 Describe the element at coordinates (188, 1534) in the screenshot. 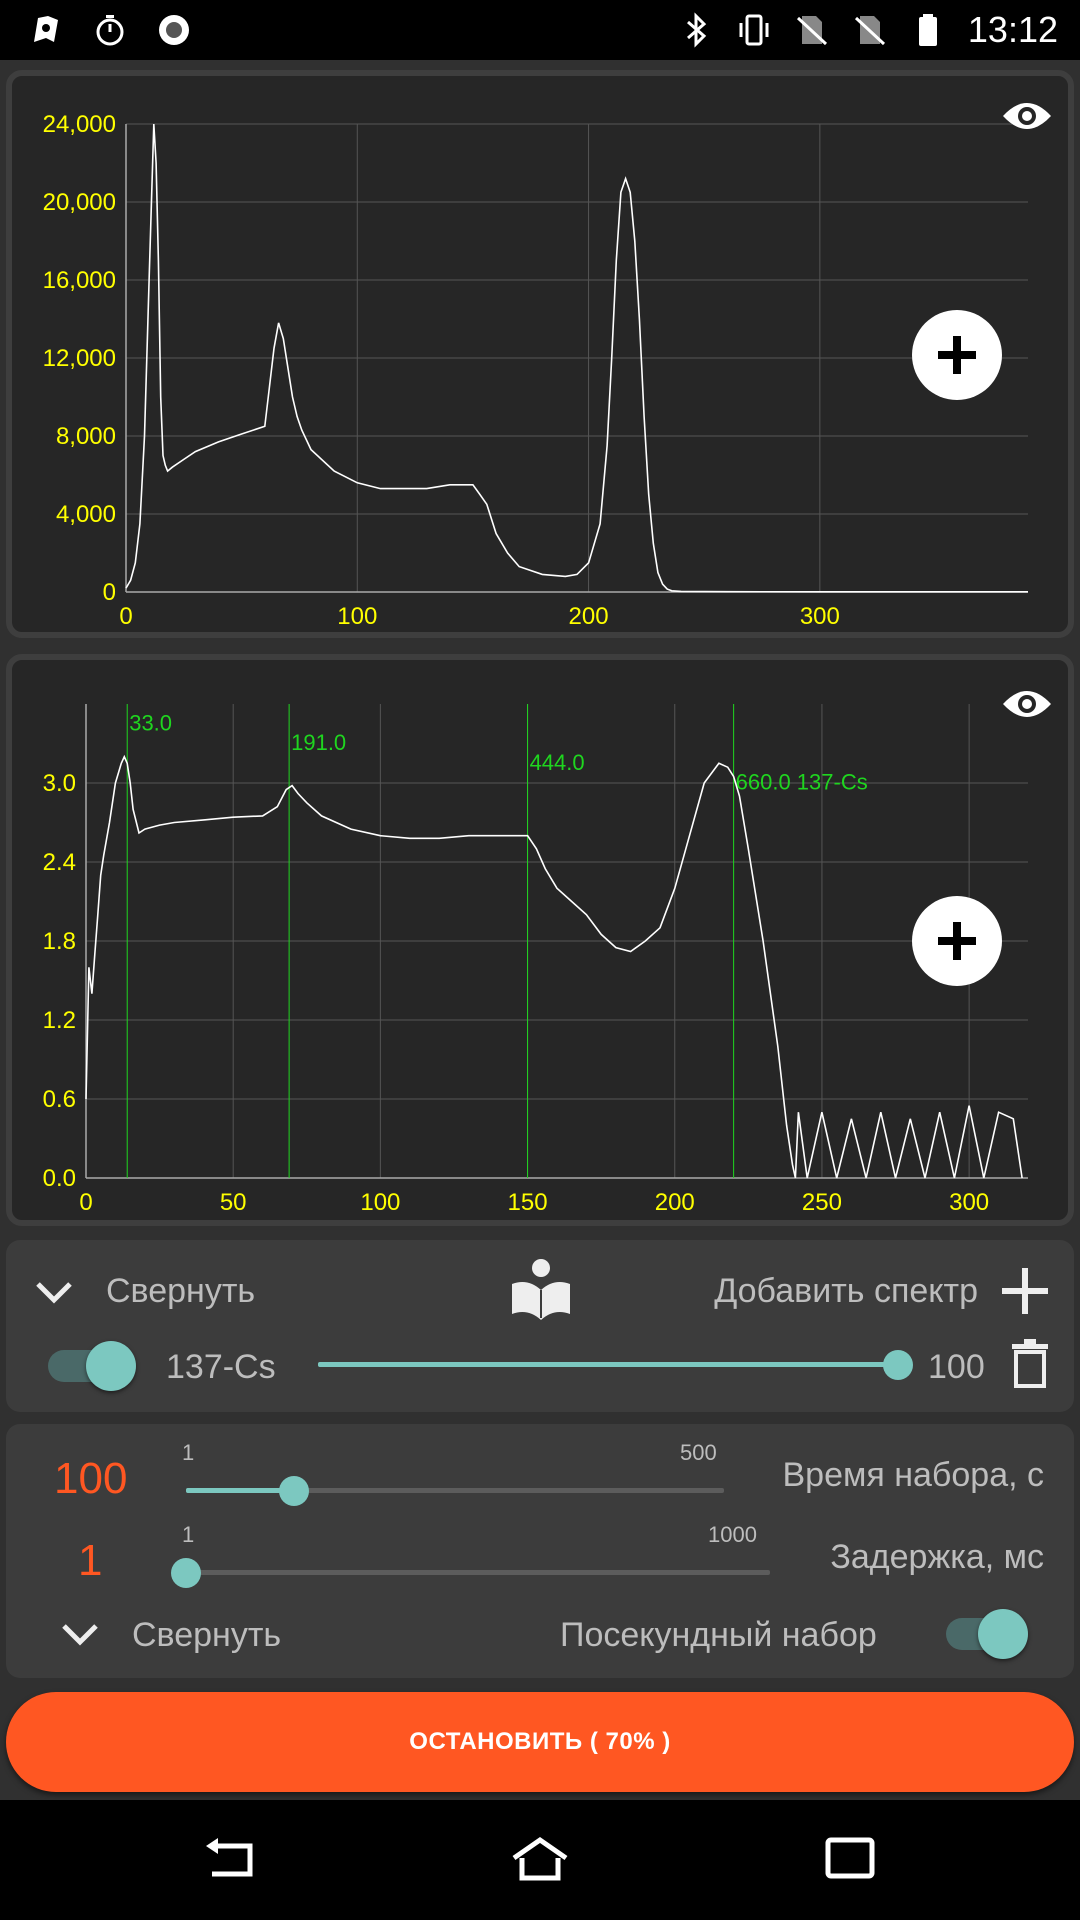

I see `delay-min: 1` at that location.